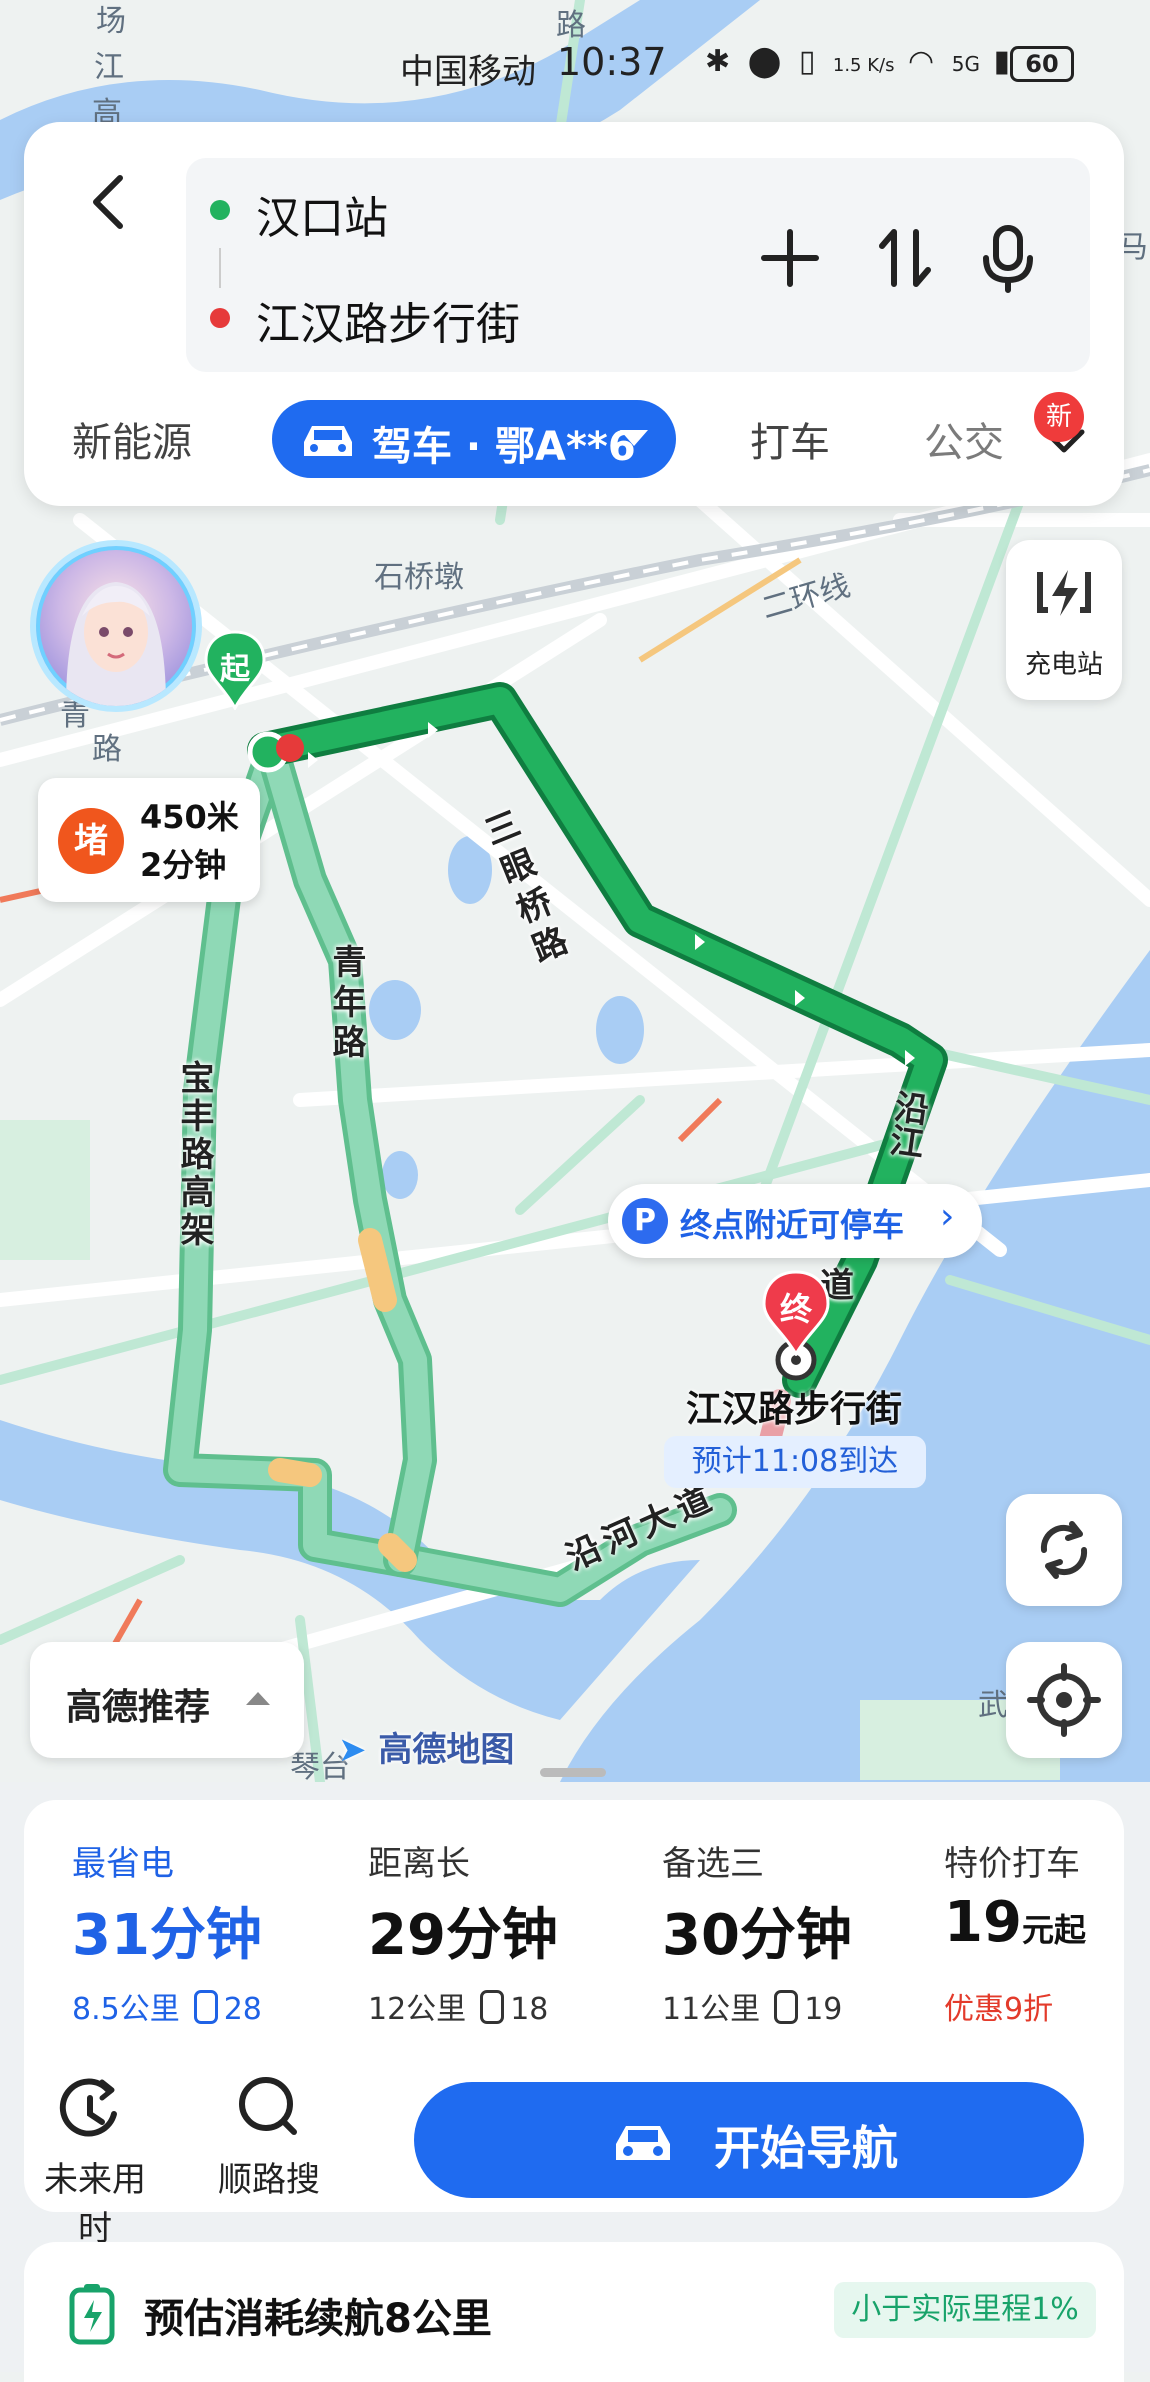 The image size is (1150, 2382). What do you see at coordinates (1063, 665) in the screenshot?
I see `charging-station-label: 充电站` at bounding box center [1063, 665].